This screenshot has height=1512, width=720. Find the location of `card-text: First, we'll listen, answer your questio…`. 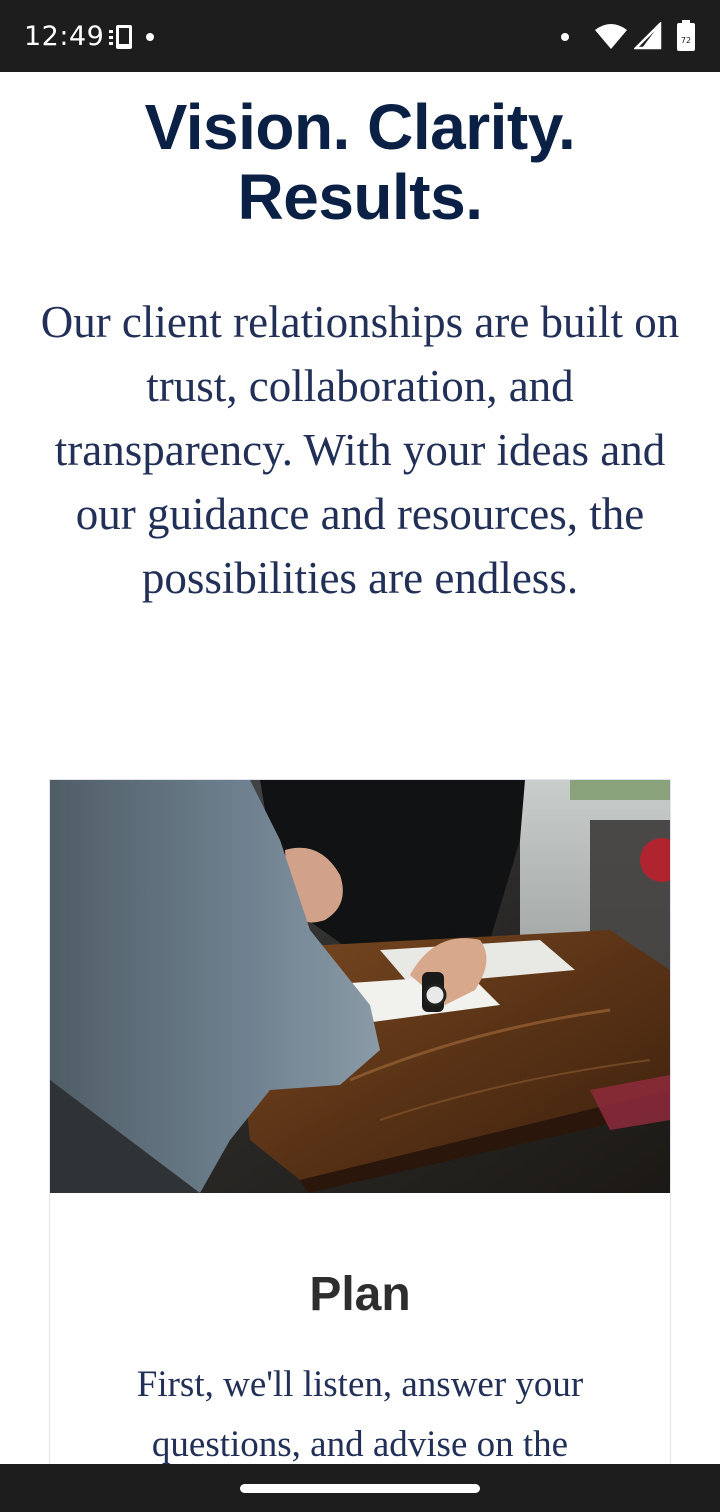

card-text: First, we'll listen, answer your questio… is located at coordinates (360, 1414).